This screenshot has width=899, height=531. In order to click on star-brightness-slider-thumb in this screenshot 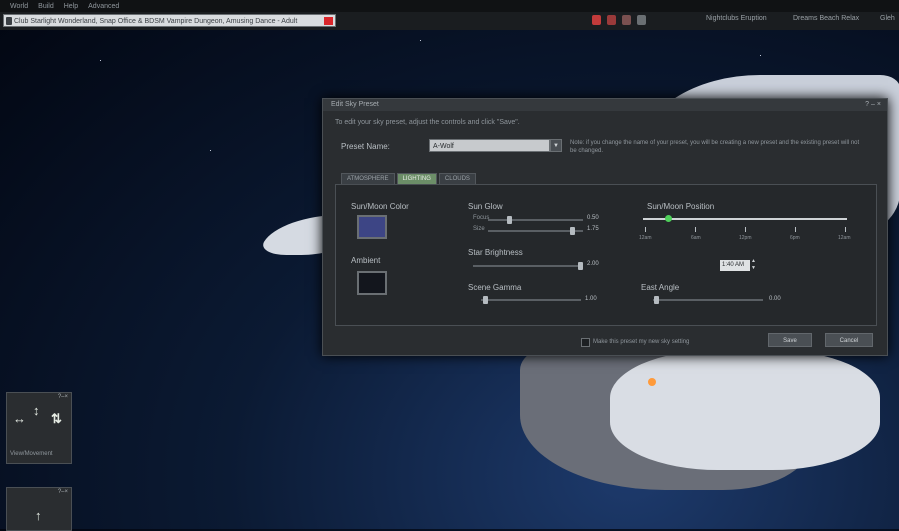, I will do `click(580, 266)`.